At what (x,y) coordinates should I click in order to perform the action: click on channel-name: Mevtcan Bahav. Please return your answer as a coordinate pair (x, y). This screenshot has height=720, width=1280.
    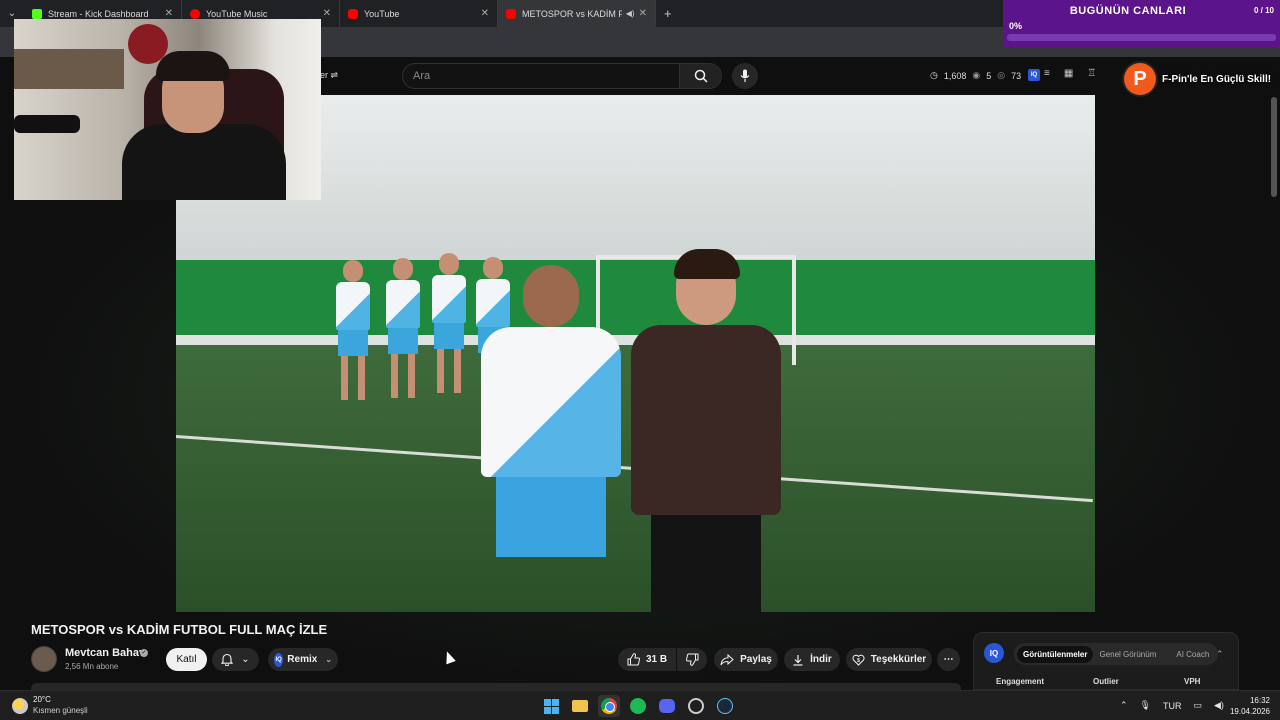
    Looking at the image, I should click on (105, 653).